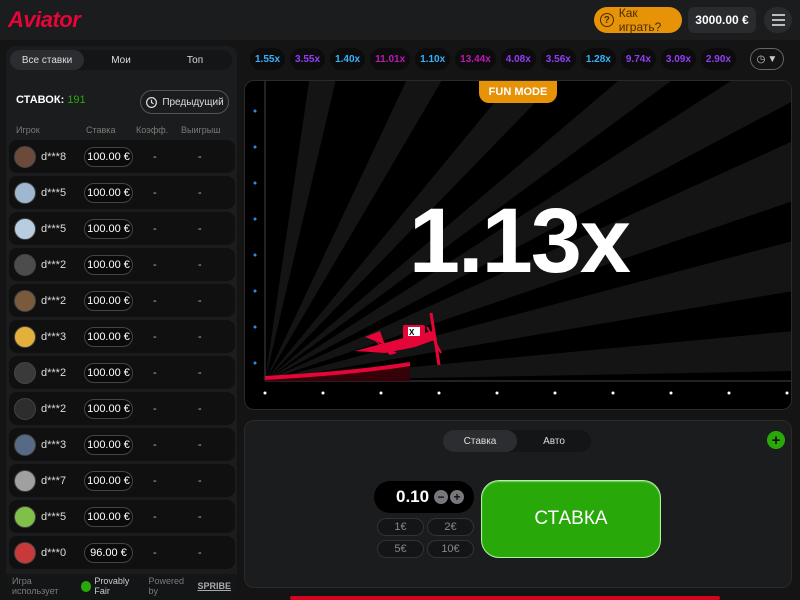 The width and height of the screenshot is (800, 600). Describe the element at coordinates (400, 549) in the screenshot. I see `quick-amount-5: 5€` at that location.